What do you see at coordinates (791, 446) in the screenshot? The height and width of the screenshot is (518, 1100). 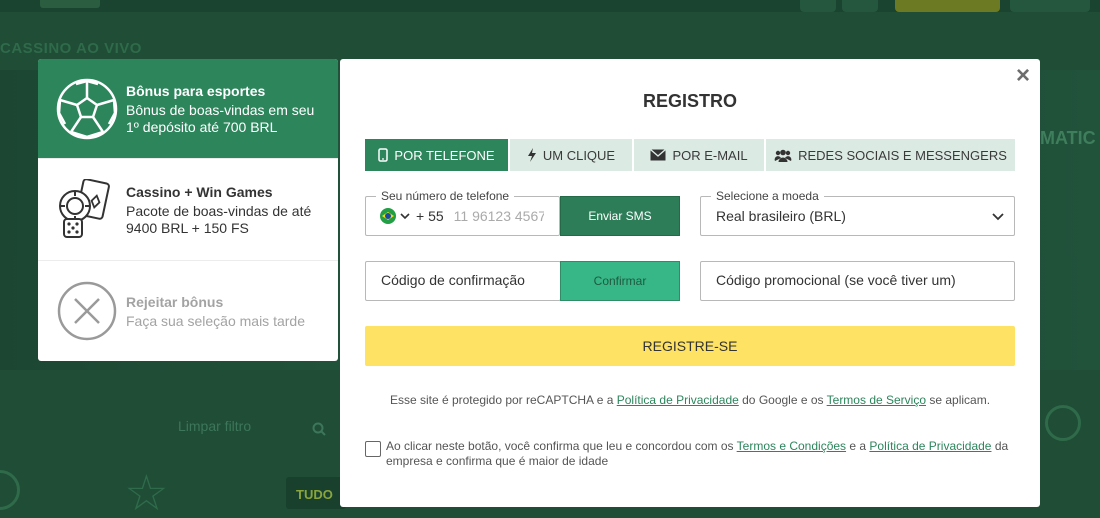 I see `terms-conditions-link: Termos e Condições` at bounding box center [791, 446].